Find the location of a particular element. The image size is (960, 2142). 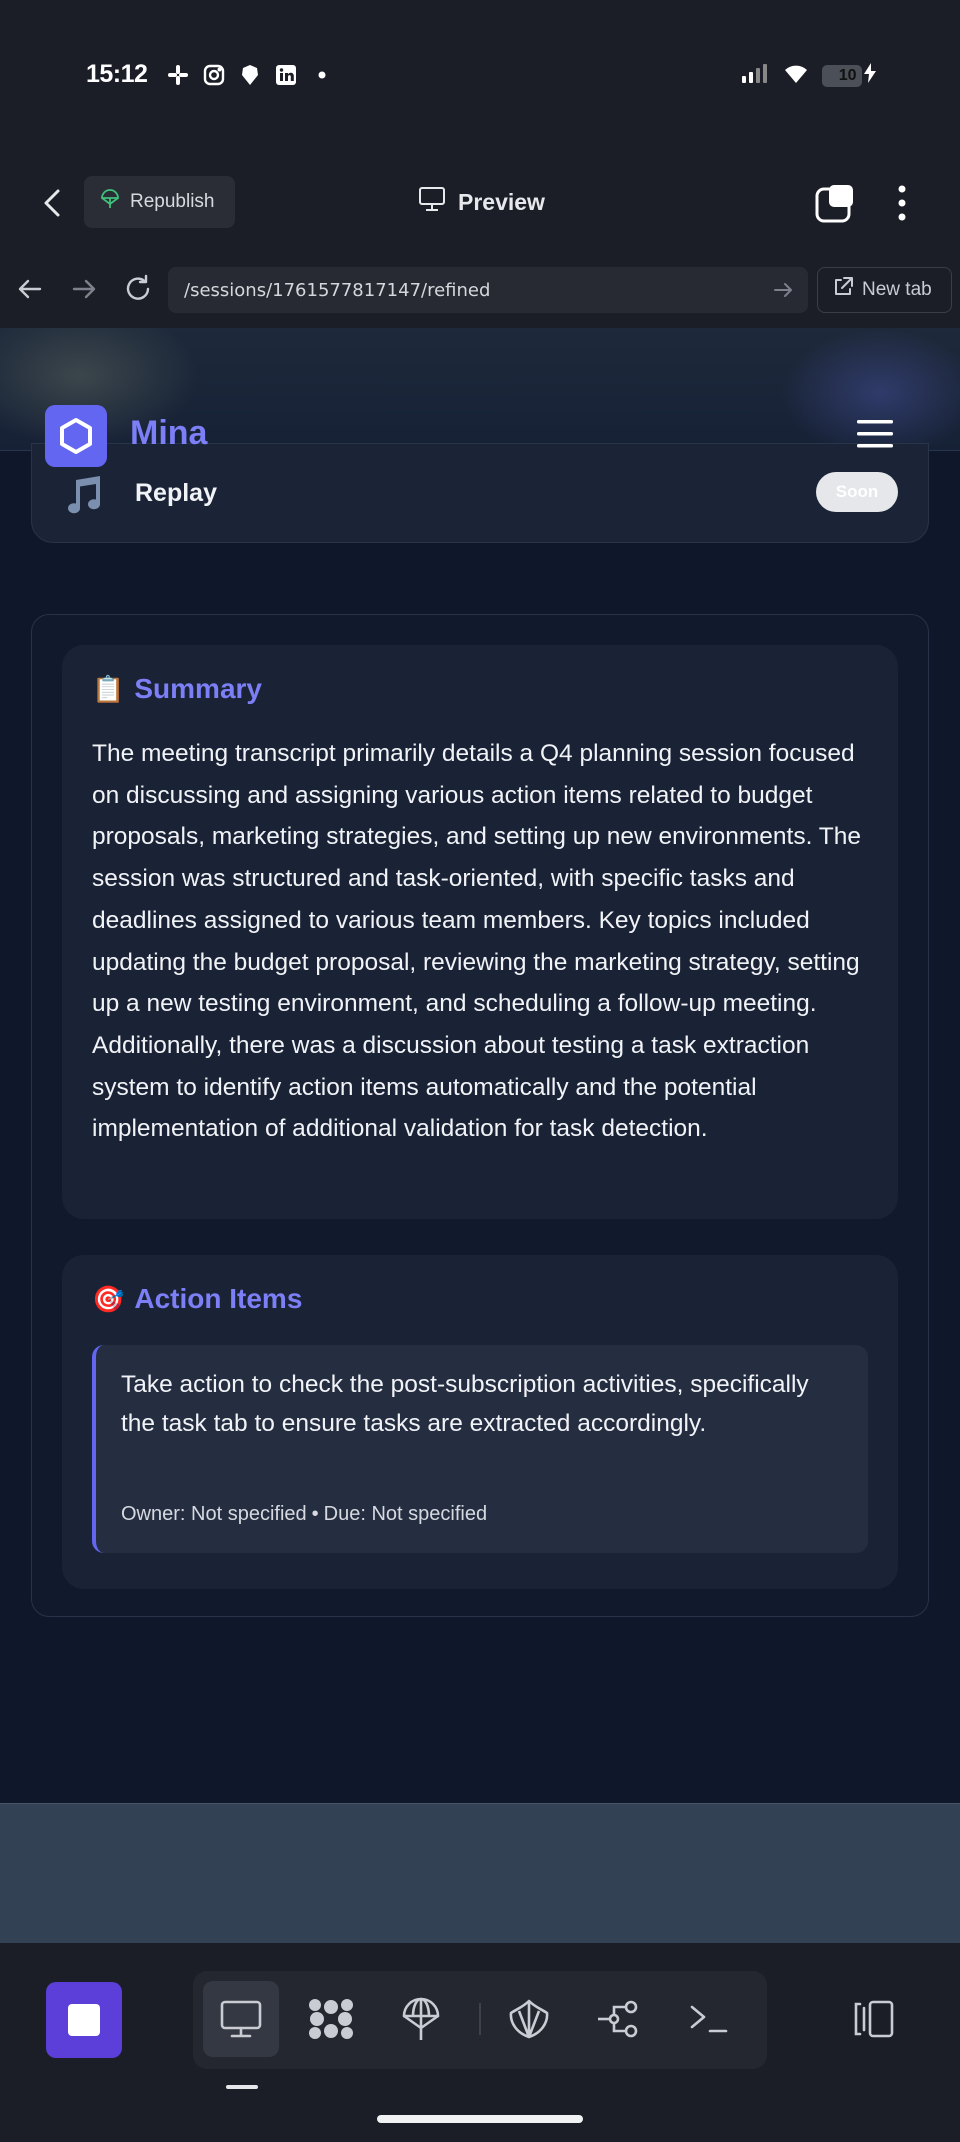

monitor-icon is located at coordinates (432, 202).